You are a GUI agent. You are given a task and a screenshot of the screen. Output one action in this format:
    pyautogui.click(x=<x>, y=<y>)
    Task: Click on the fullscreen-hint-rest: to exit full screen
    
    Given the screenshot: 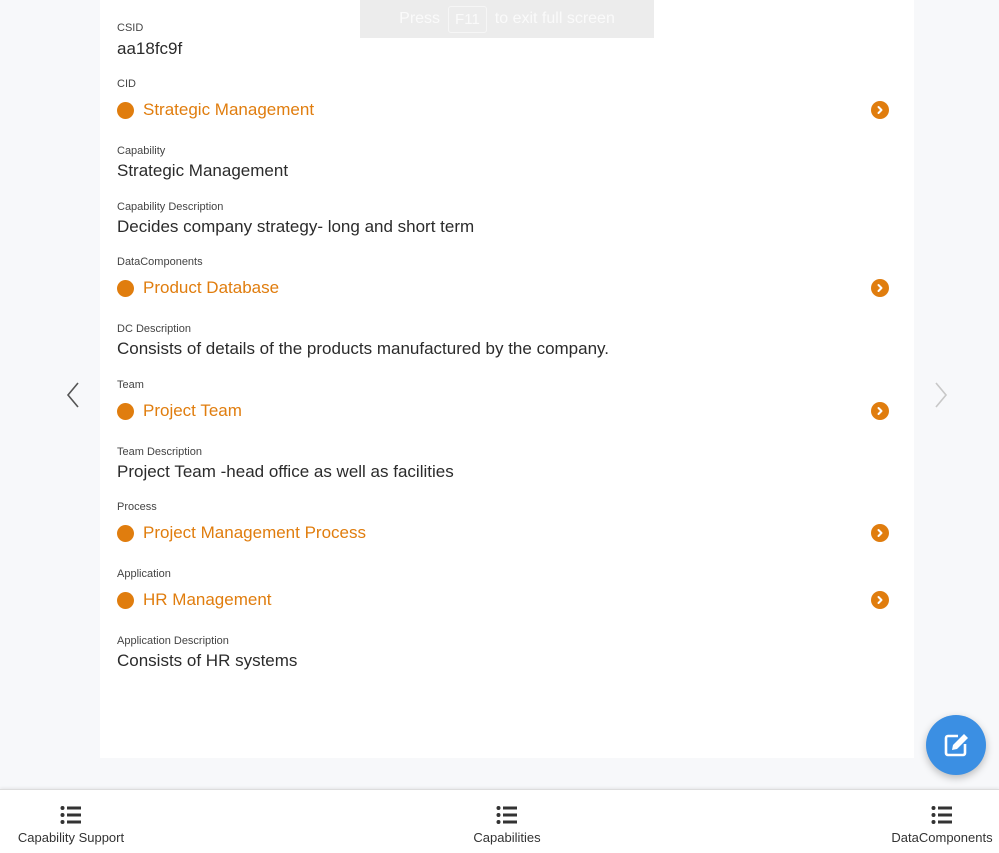 What is the action you would take?
    pyautogui.click(x=554, y=18)
    